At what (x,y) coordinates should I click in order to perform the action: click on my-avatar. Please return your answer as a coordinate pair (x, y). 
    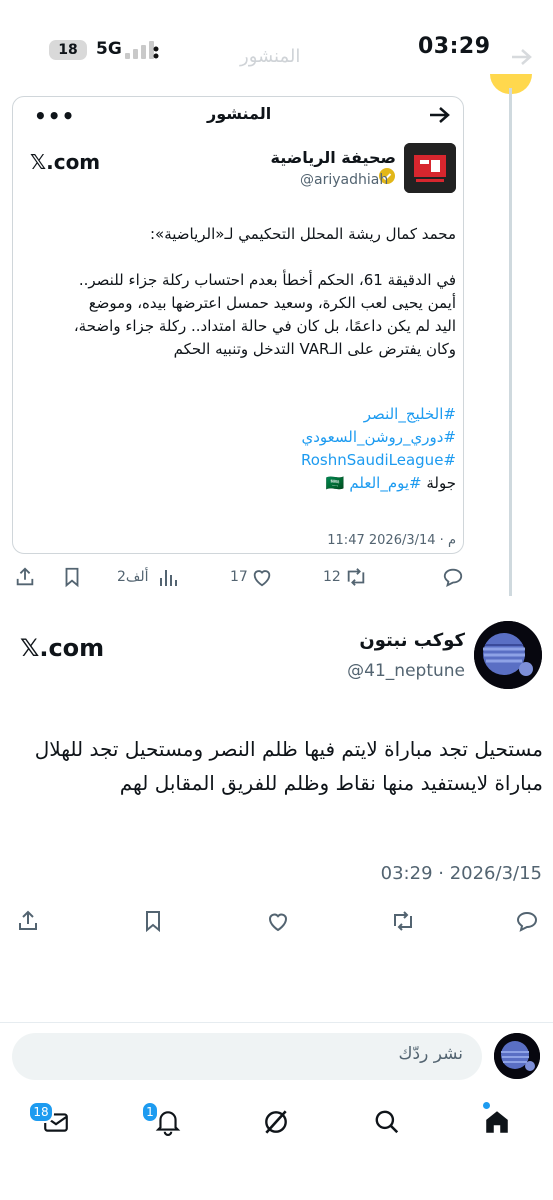
    Looking at the image, I should click on (517, 1056).